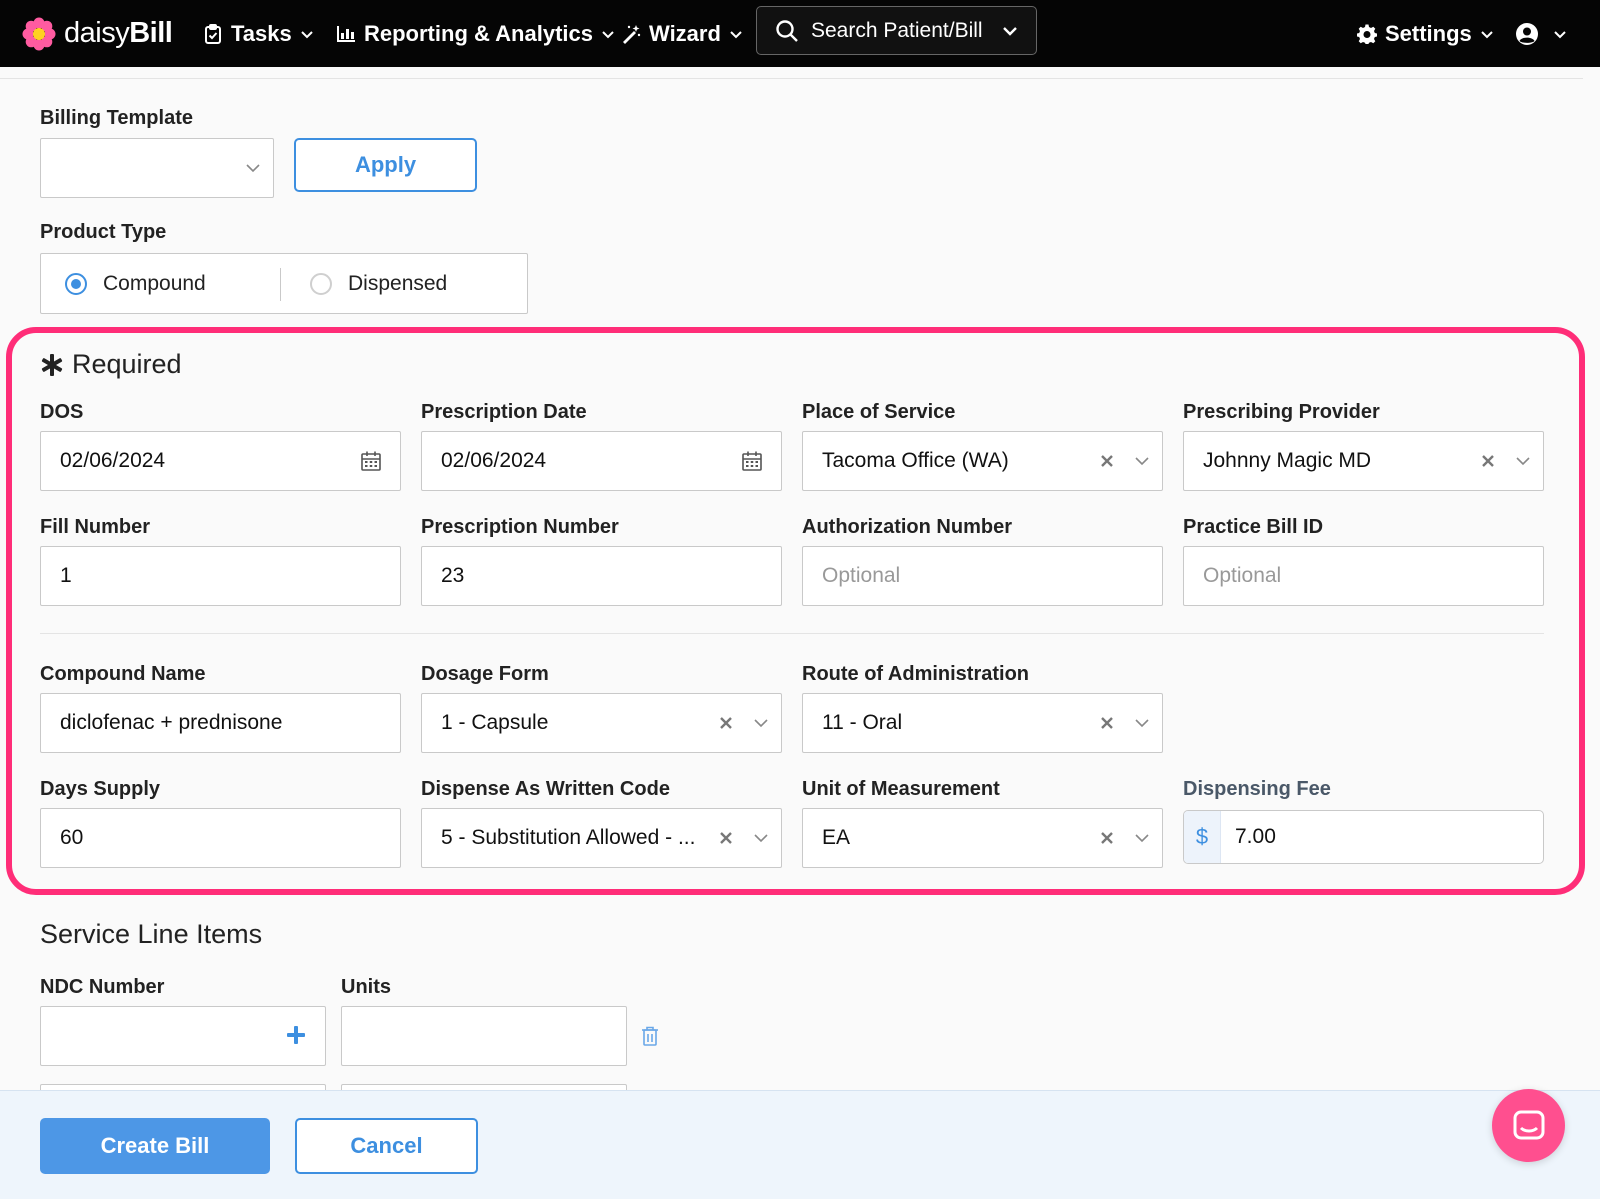  Describe the element at coordinates (100, 789) in the screenshot. I see `days-supply-label: Days Supply` at that location.